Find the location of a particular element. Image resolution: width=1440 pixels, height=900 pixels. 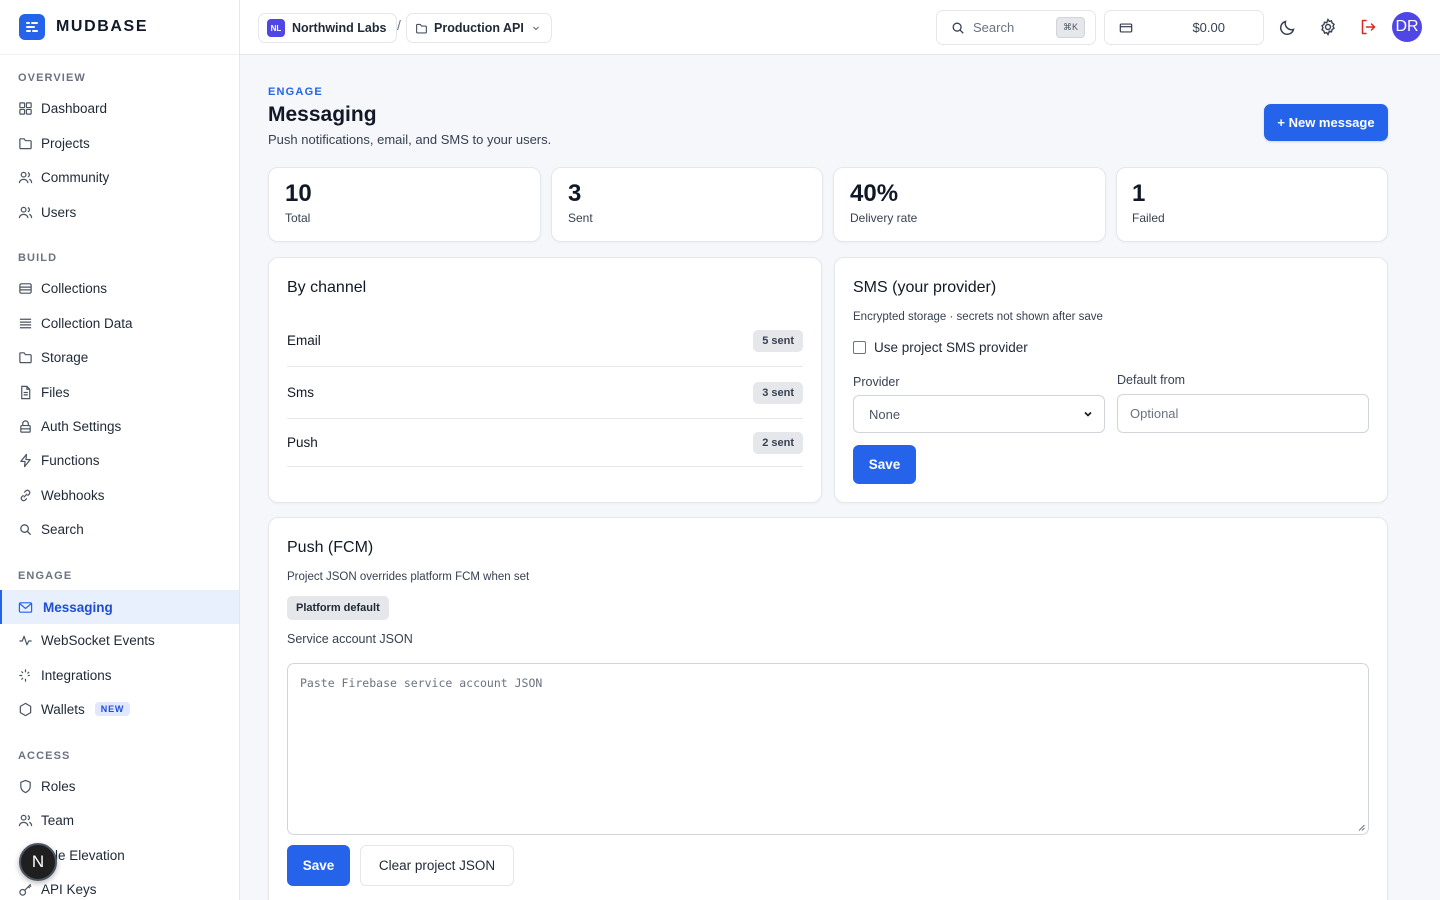

link-icon is located at coordinates (25, 495).